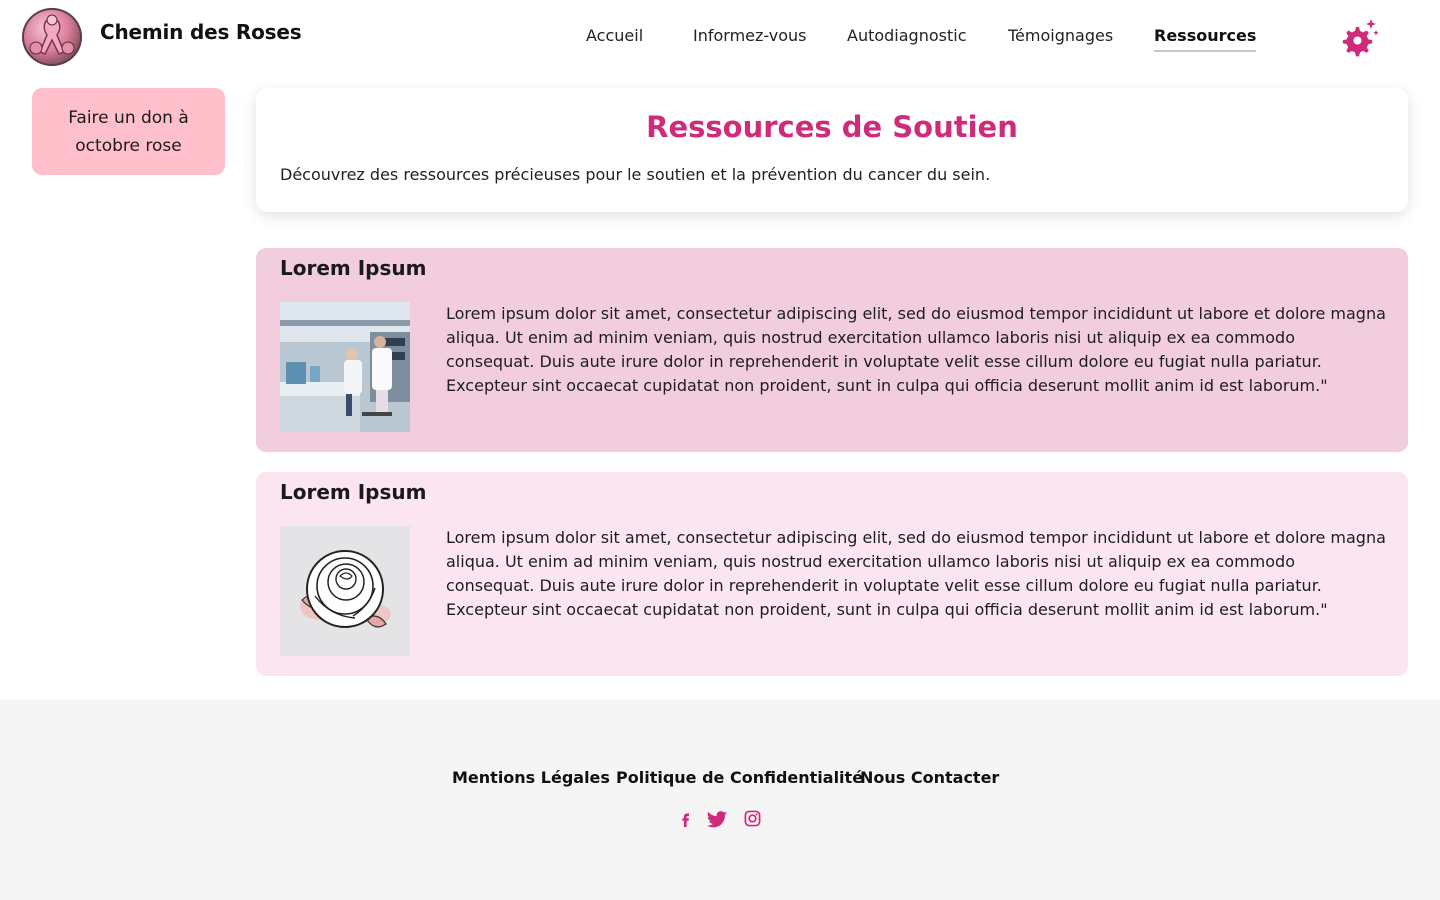  Describe the element at coordinates (1358, 38) in the screenshot. I see `settings-gear-icon` at that location.